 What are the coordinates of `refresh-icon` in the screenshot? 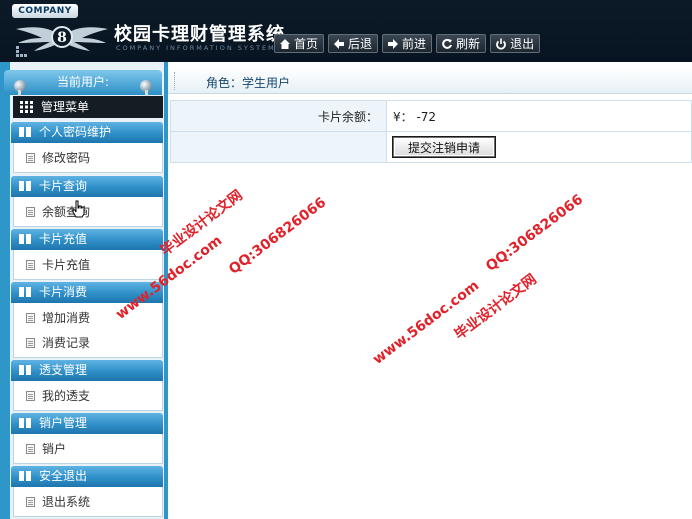 It's located at (446, 43).